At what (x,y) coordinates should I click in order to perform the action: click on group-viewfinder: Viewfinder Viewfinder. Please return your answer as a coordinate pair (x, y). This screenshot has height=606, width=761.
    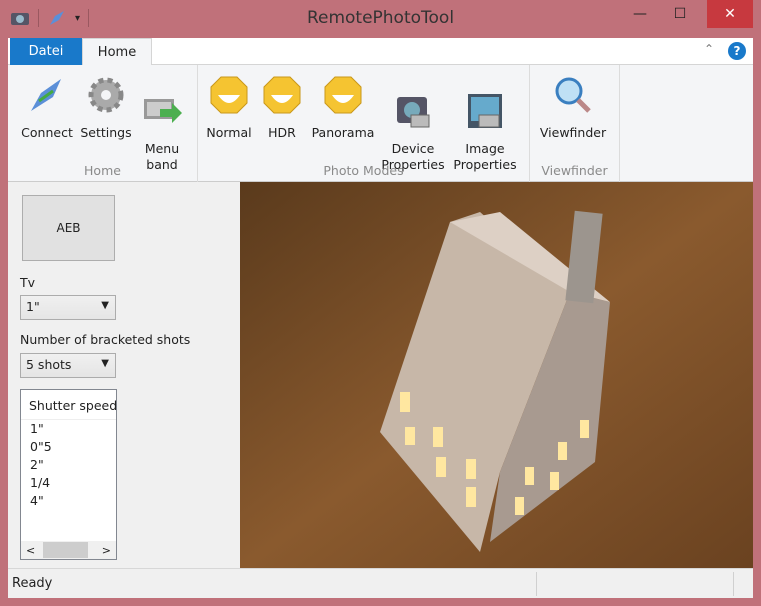
    Looking at the image, I should click on (575, 123).